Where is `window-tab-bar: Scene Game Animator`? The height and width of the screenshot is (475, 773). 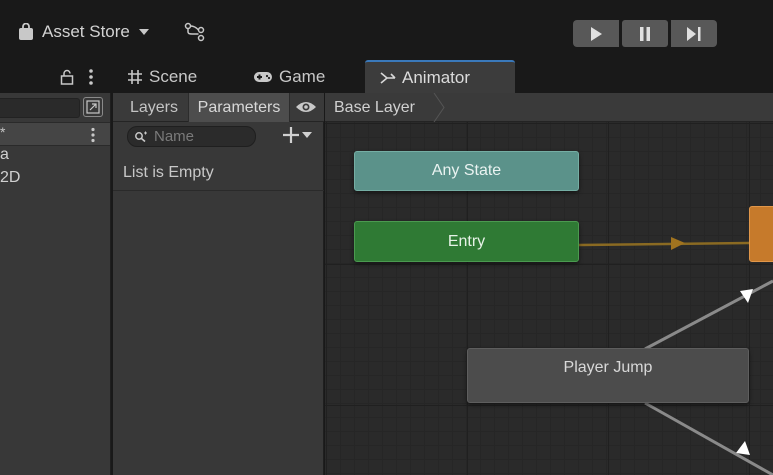
window-tab-bar: Scene Game Animator is located at coordinates (386, 76).